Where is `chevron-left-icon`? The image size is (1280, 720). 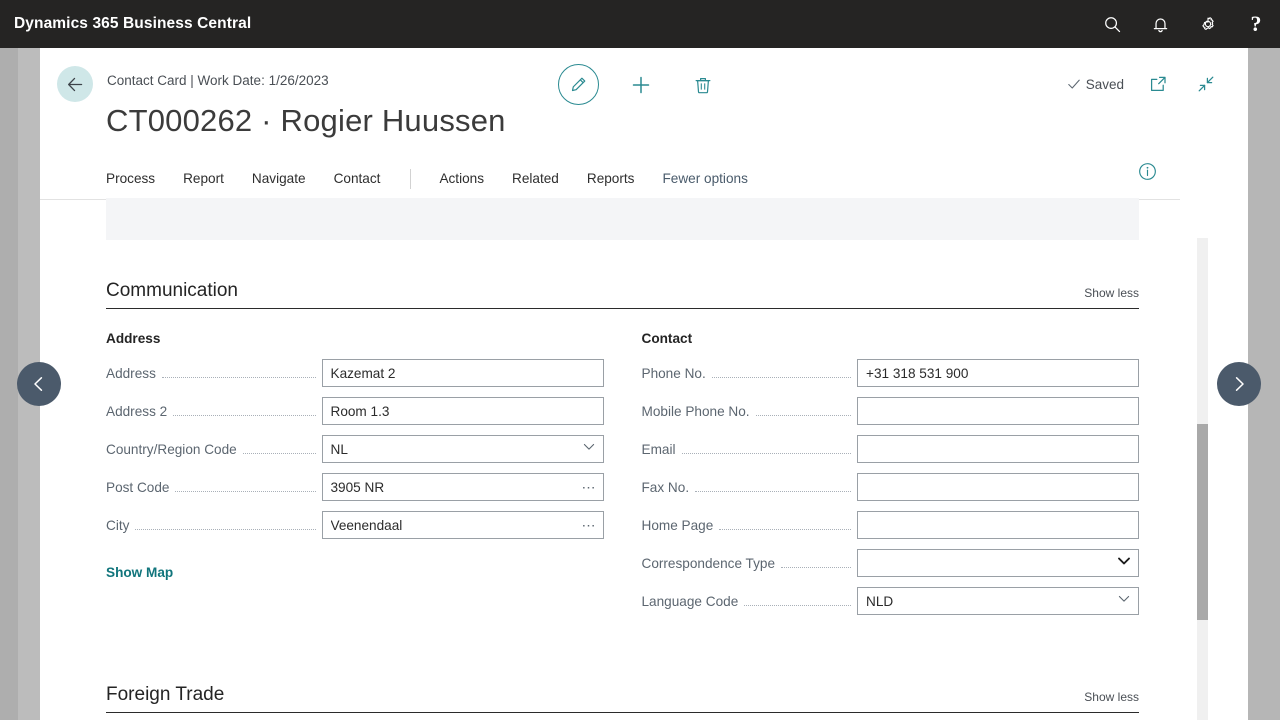 chevron-left-icon is located at coordinates (38, 384).